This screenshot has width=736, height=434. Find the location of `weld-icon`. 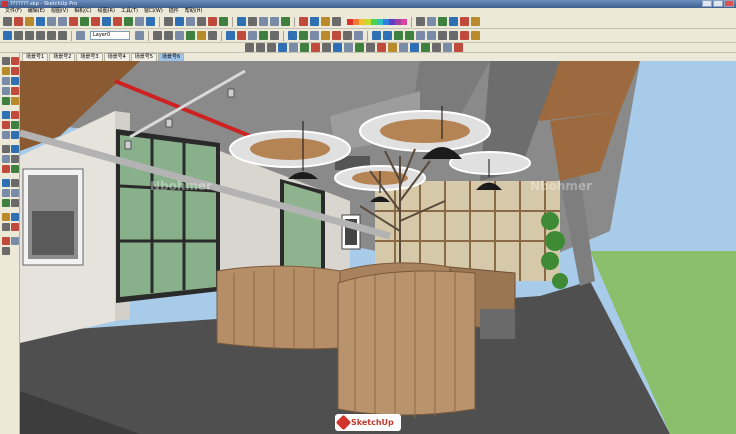

weld-icon is located at coordinates (304, 47).